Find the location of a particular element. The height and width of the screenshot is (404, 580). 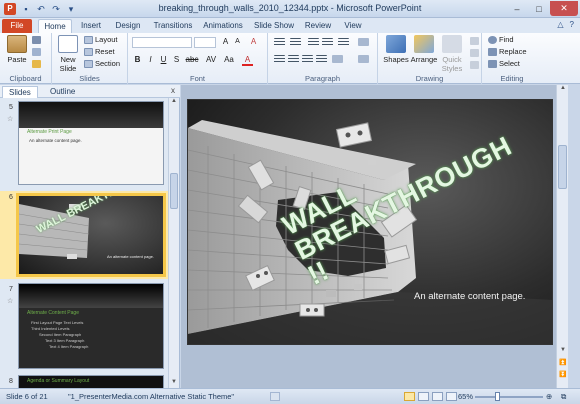

reset-icon is located at coordinates (88, 51).